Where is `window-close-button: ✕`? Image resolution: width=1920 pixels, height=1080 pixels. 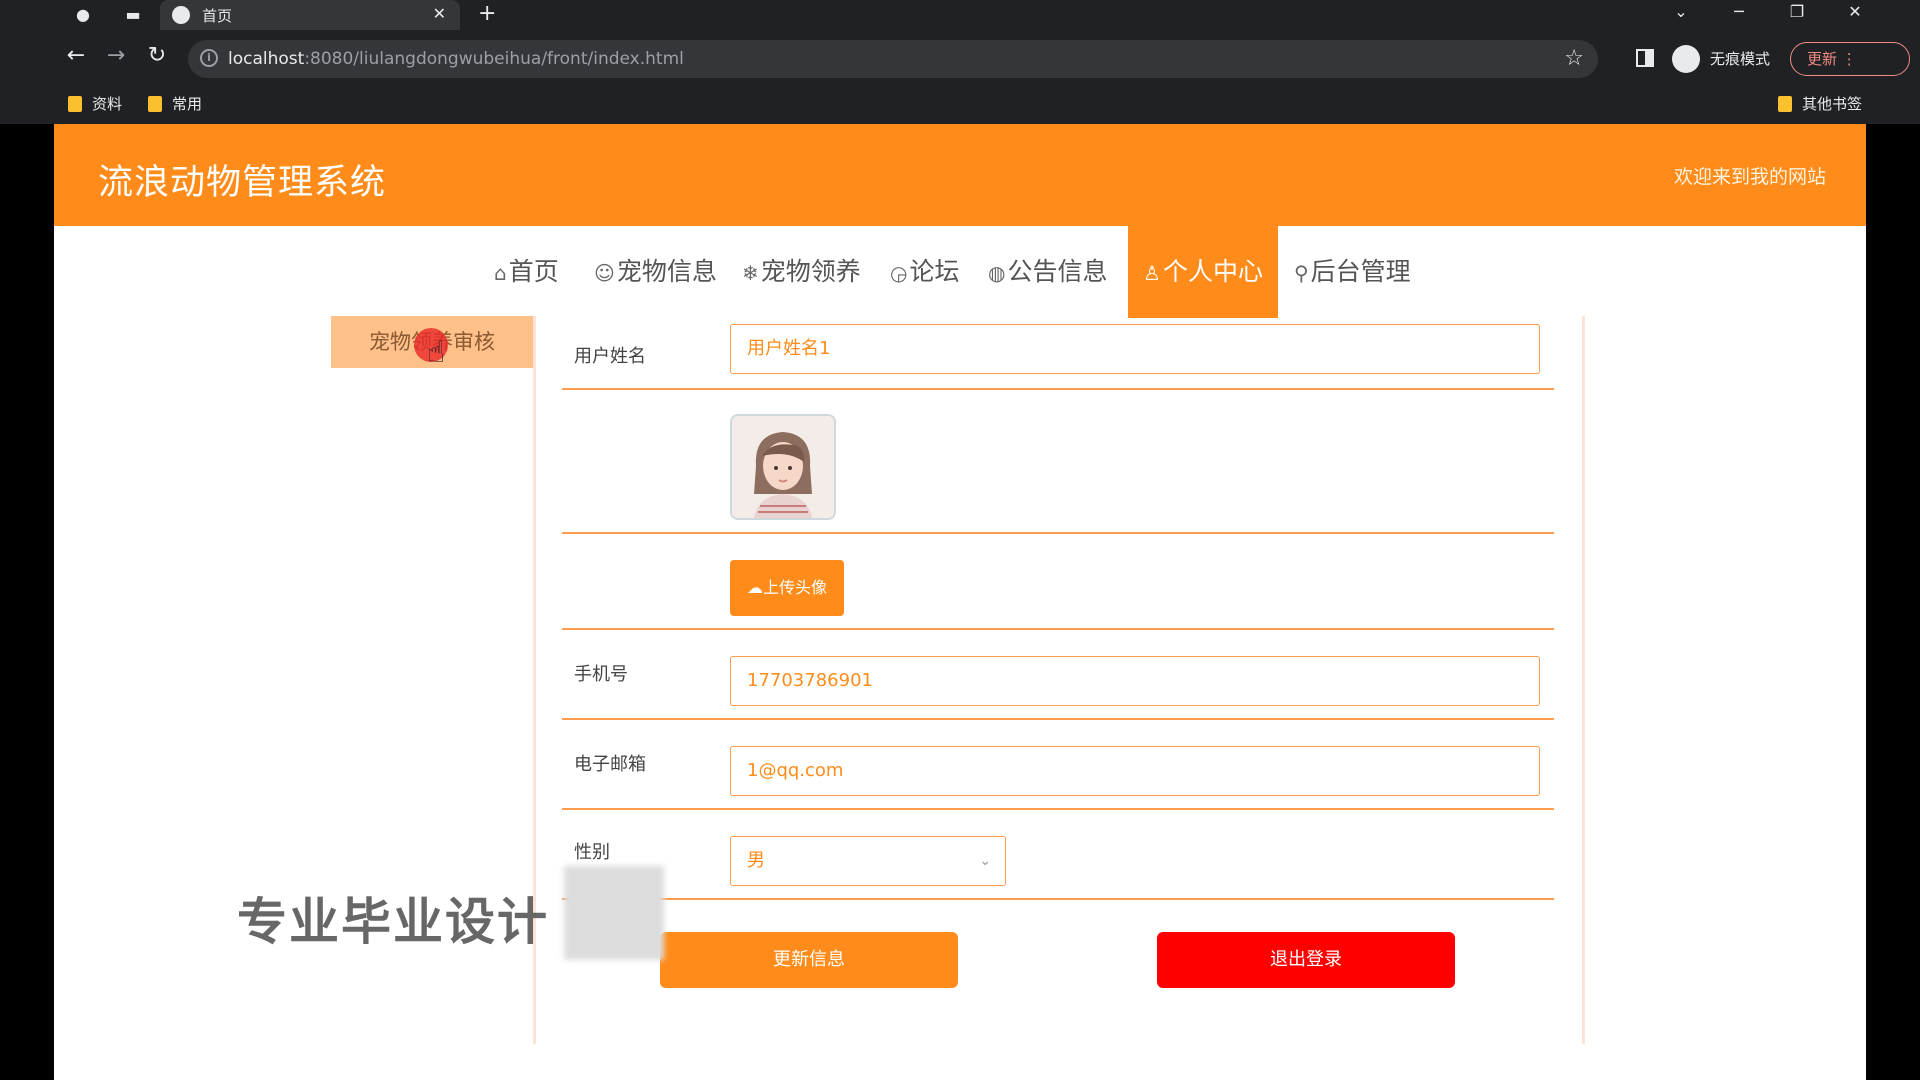 window-close-button: ✕ is located at coordinates (1855, 11).